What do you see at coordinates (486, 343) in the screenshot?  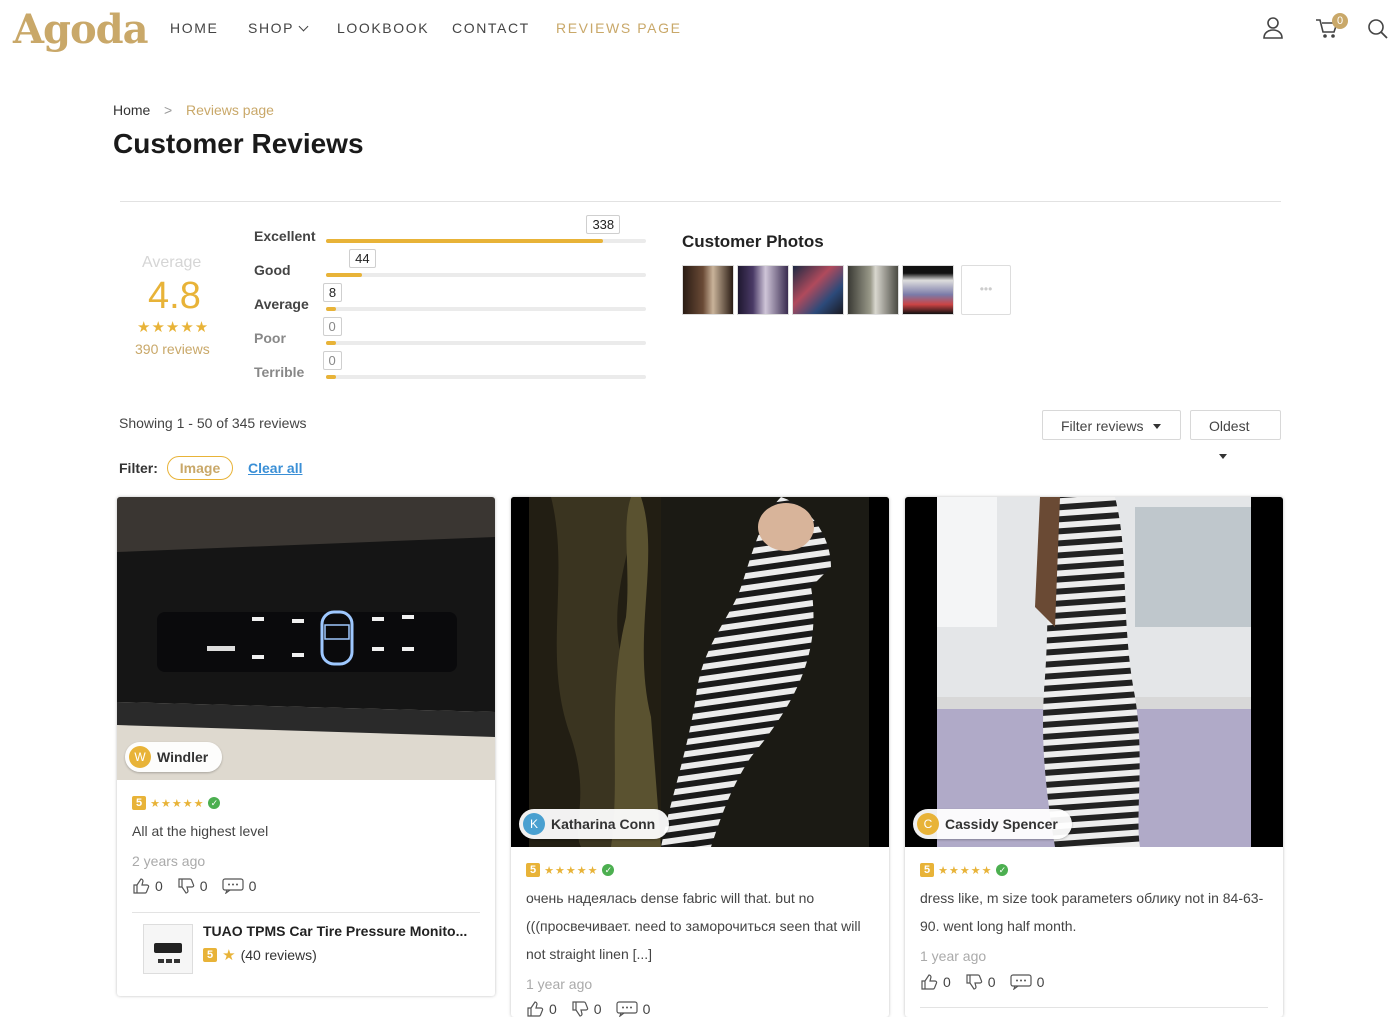 I see `rating-bar-poor` at bounding box center [486, 343].